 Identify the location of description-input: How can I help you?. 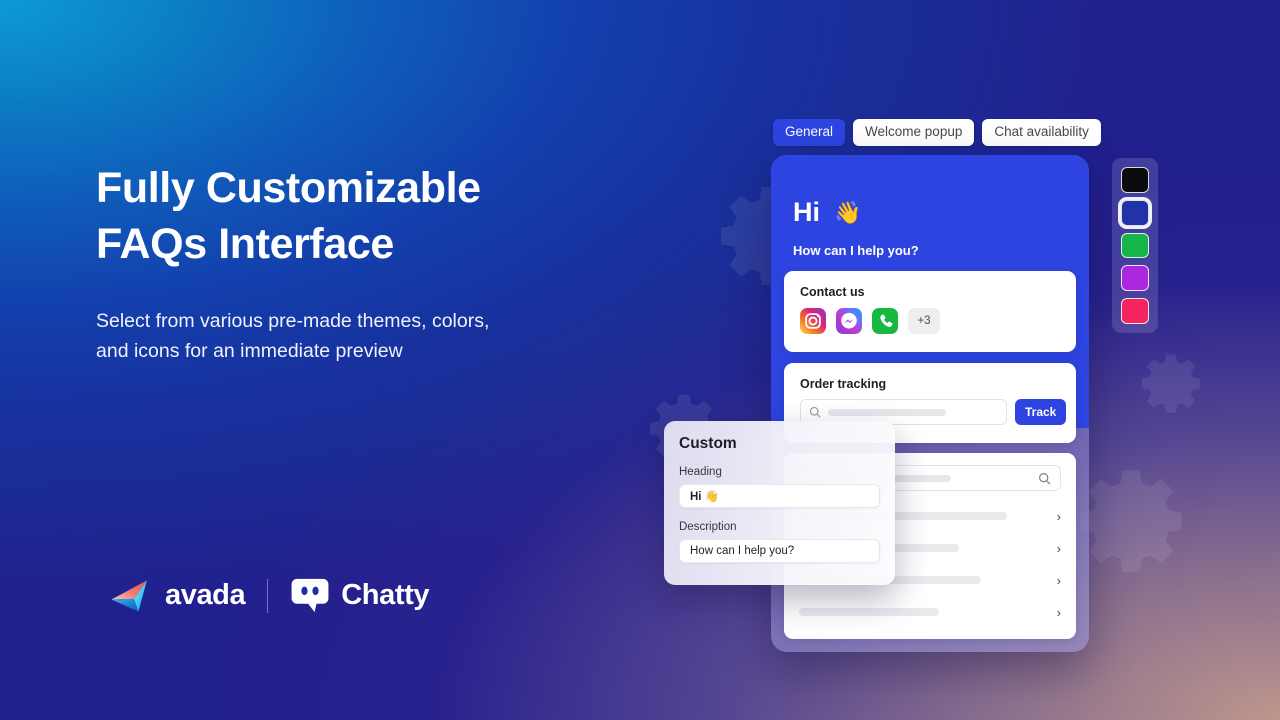
(779, 551).